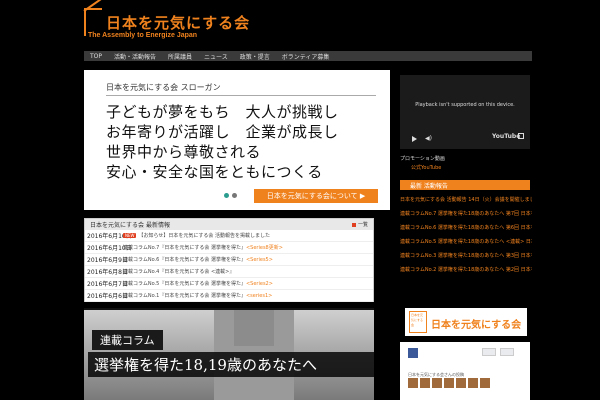 The width and height of the screenshot is (600, 400). Describe the element at coordinates (143, 35) in the screenshot. I see `logo-subtitle: The Assembly to Energize Japan` at that location.